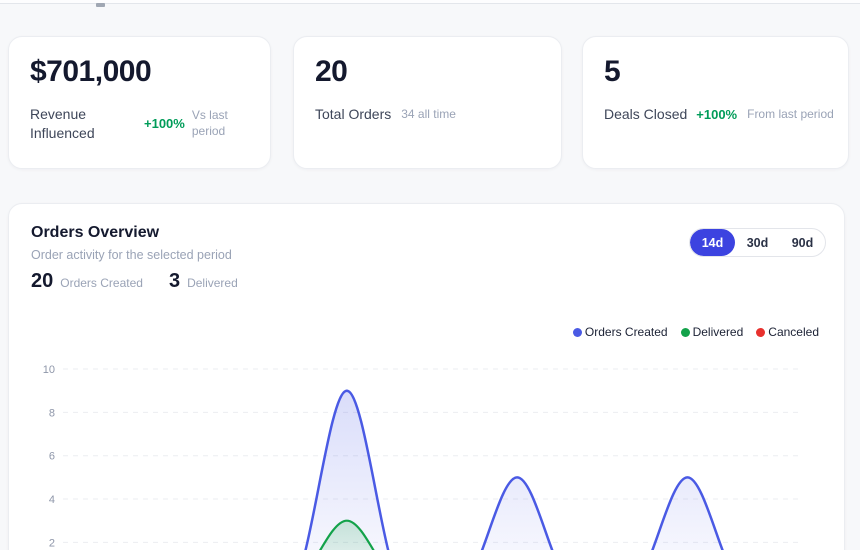 The height and width of the screenshot is (550, 860). Describe the element at coordinates (209, 123) in the screenshot. I see `revenue-period-note: Vs last period` at that location.